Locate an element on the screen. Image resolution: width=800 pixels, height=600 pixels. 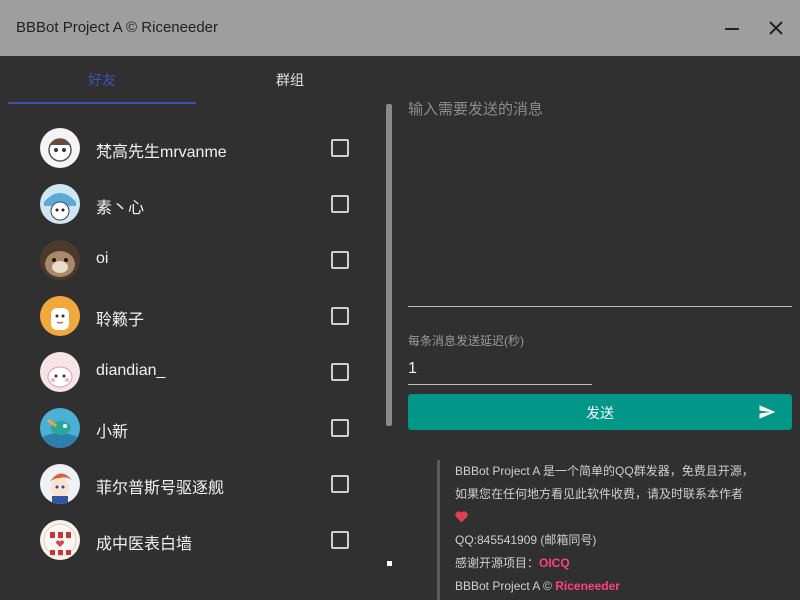
tab-bar: 好友 群组 is located at coordinates (196, 80).